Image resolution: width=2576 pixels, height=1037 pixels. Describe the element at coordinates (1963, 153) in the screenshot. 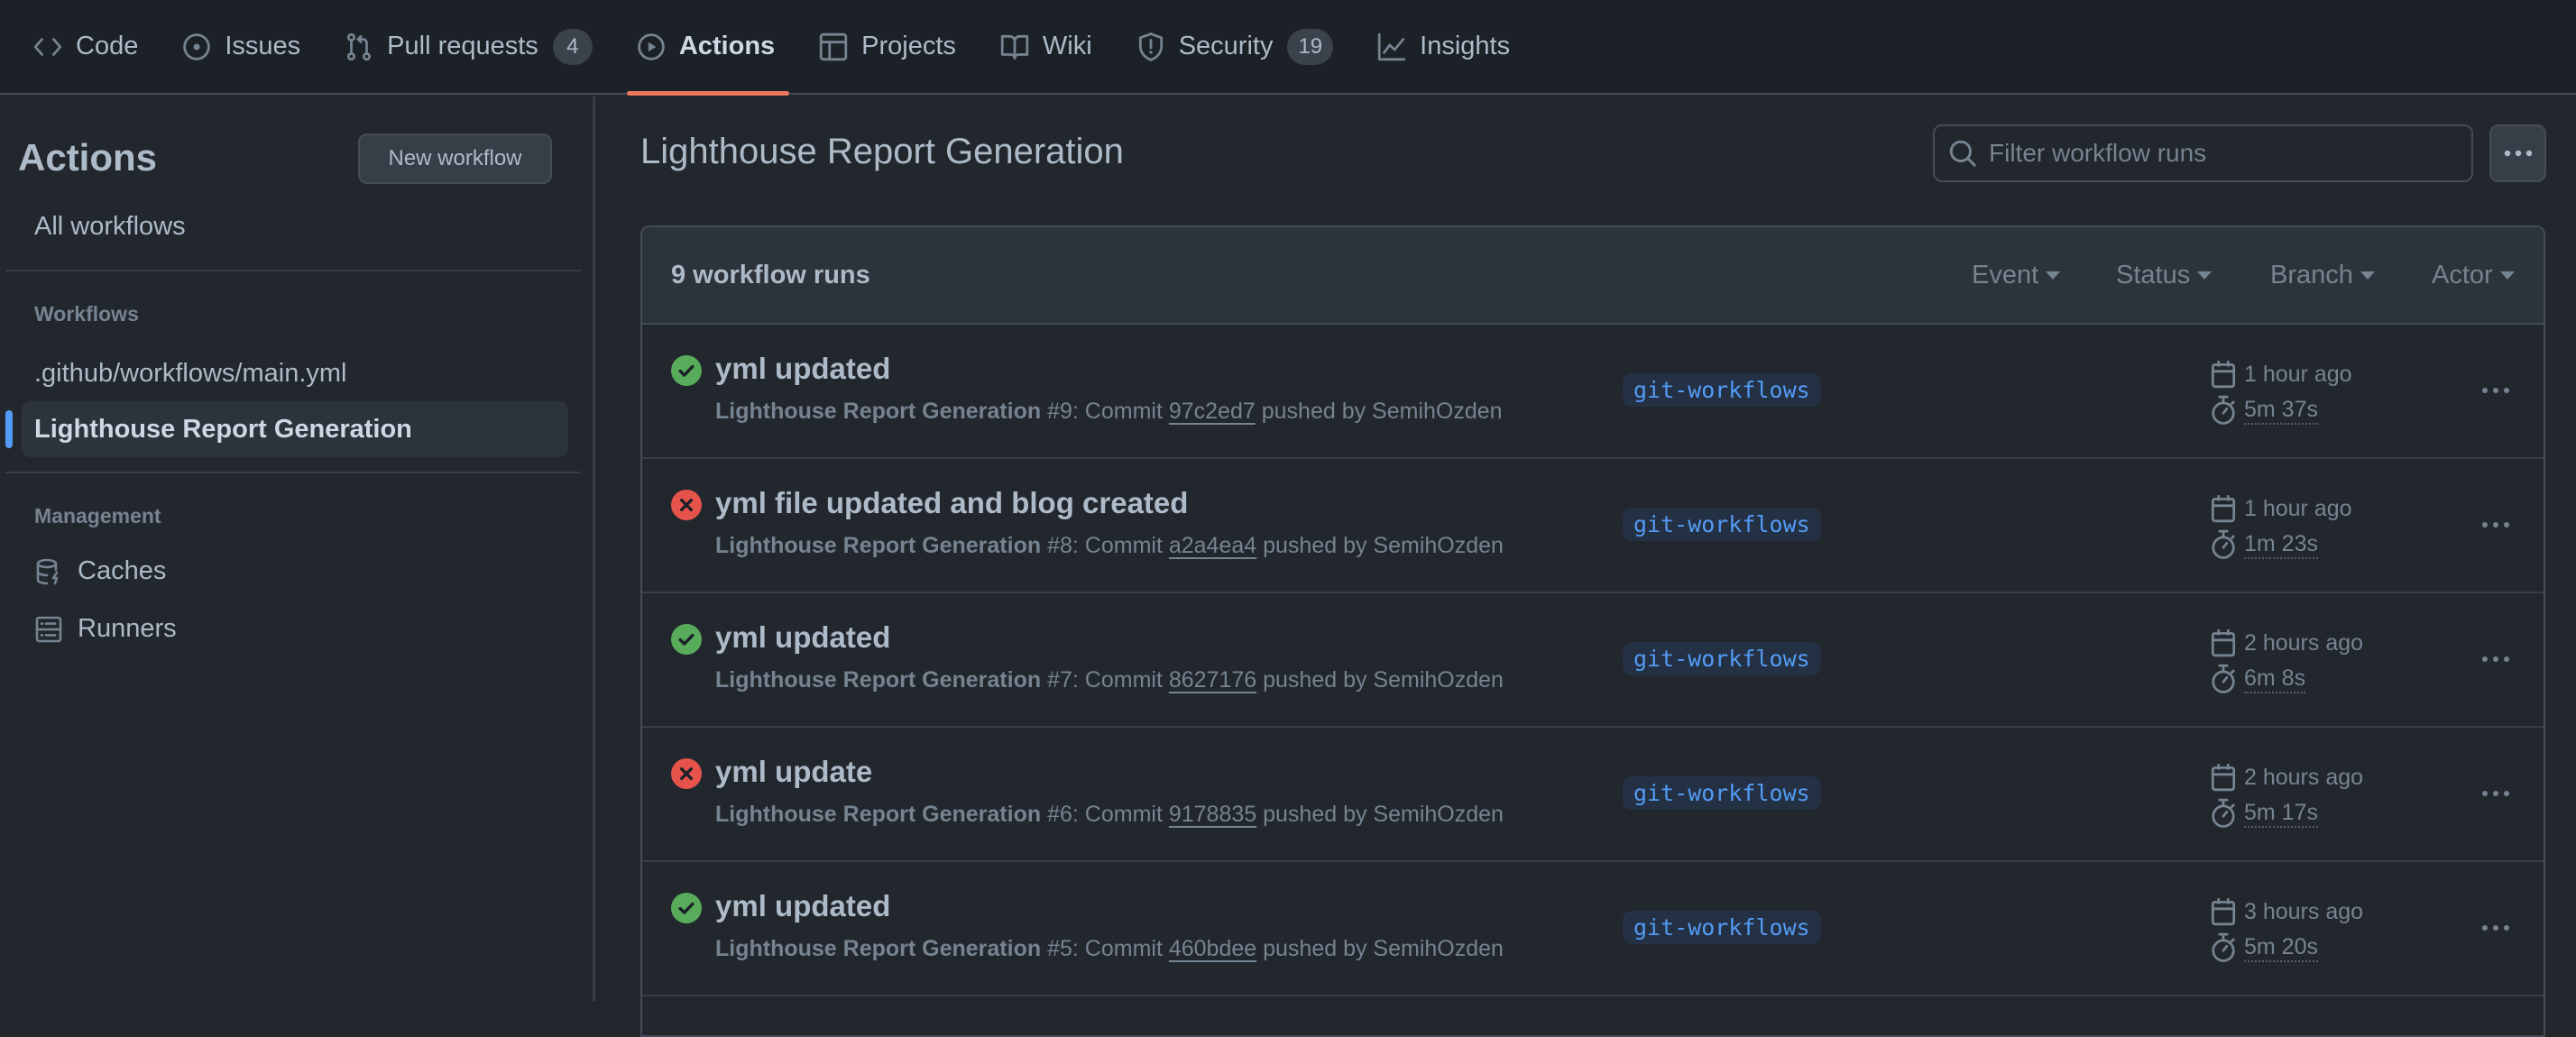

I see `search-icon` at that location.